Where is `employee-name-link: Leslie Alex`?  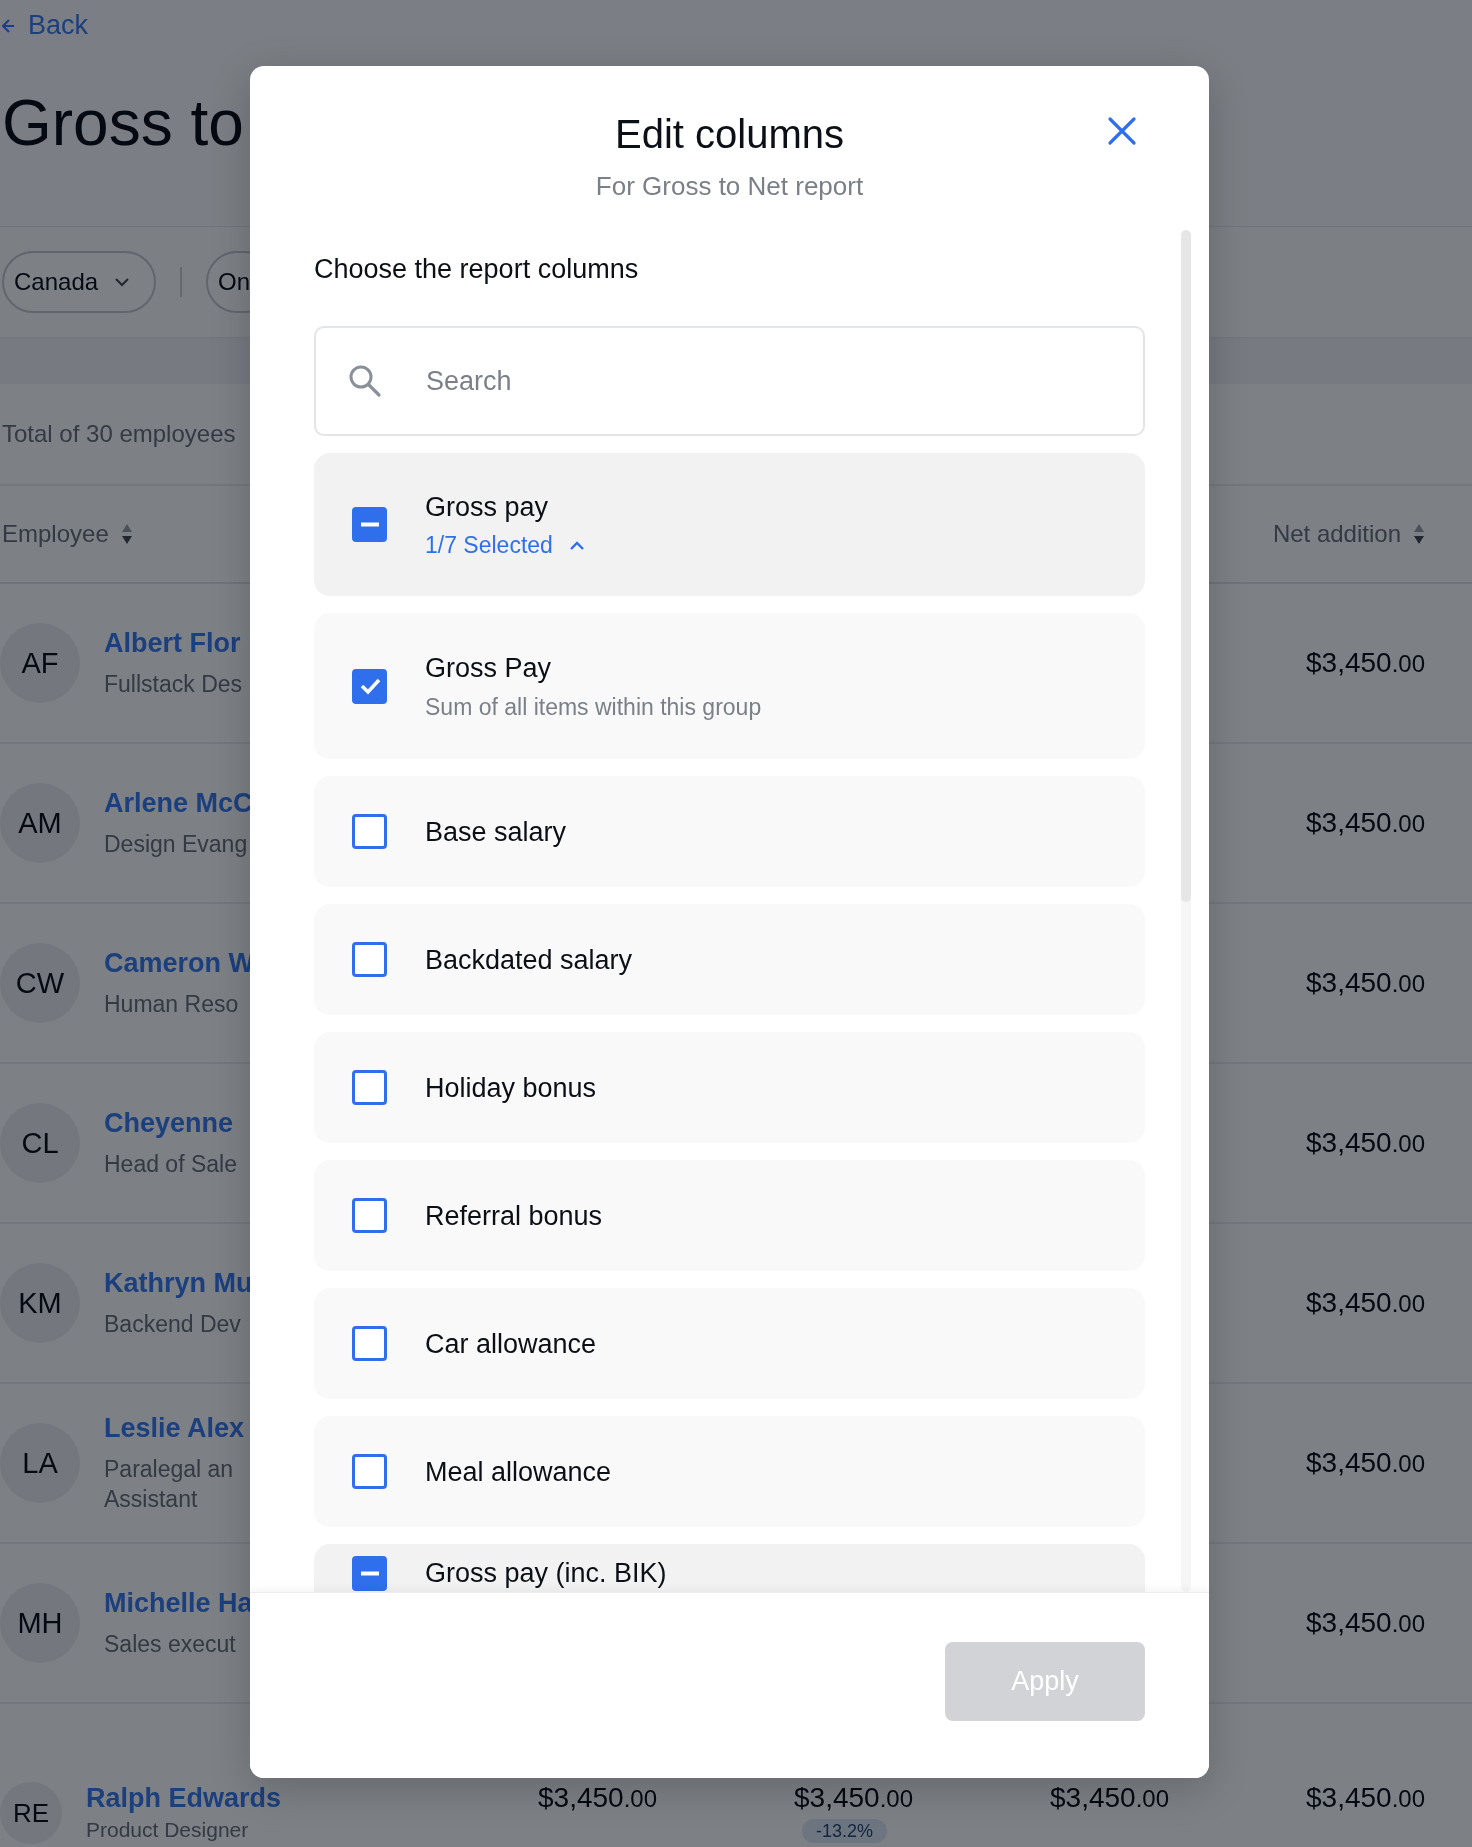 employee-name-link: Leslie Alex is located at coordinates (179, 1428).